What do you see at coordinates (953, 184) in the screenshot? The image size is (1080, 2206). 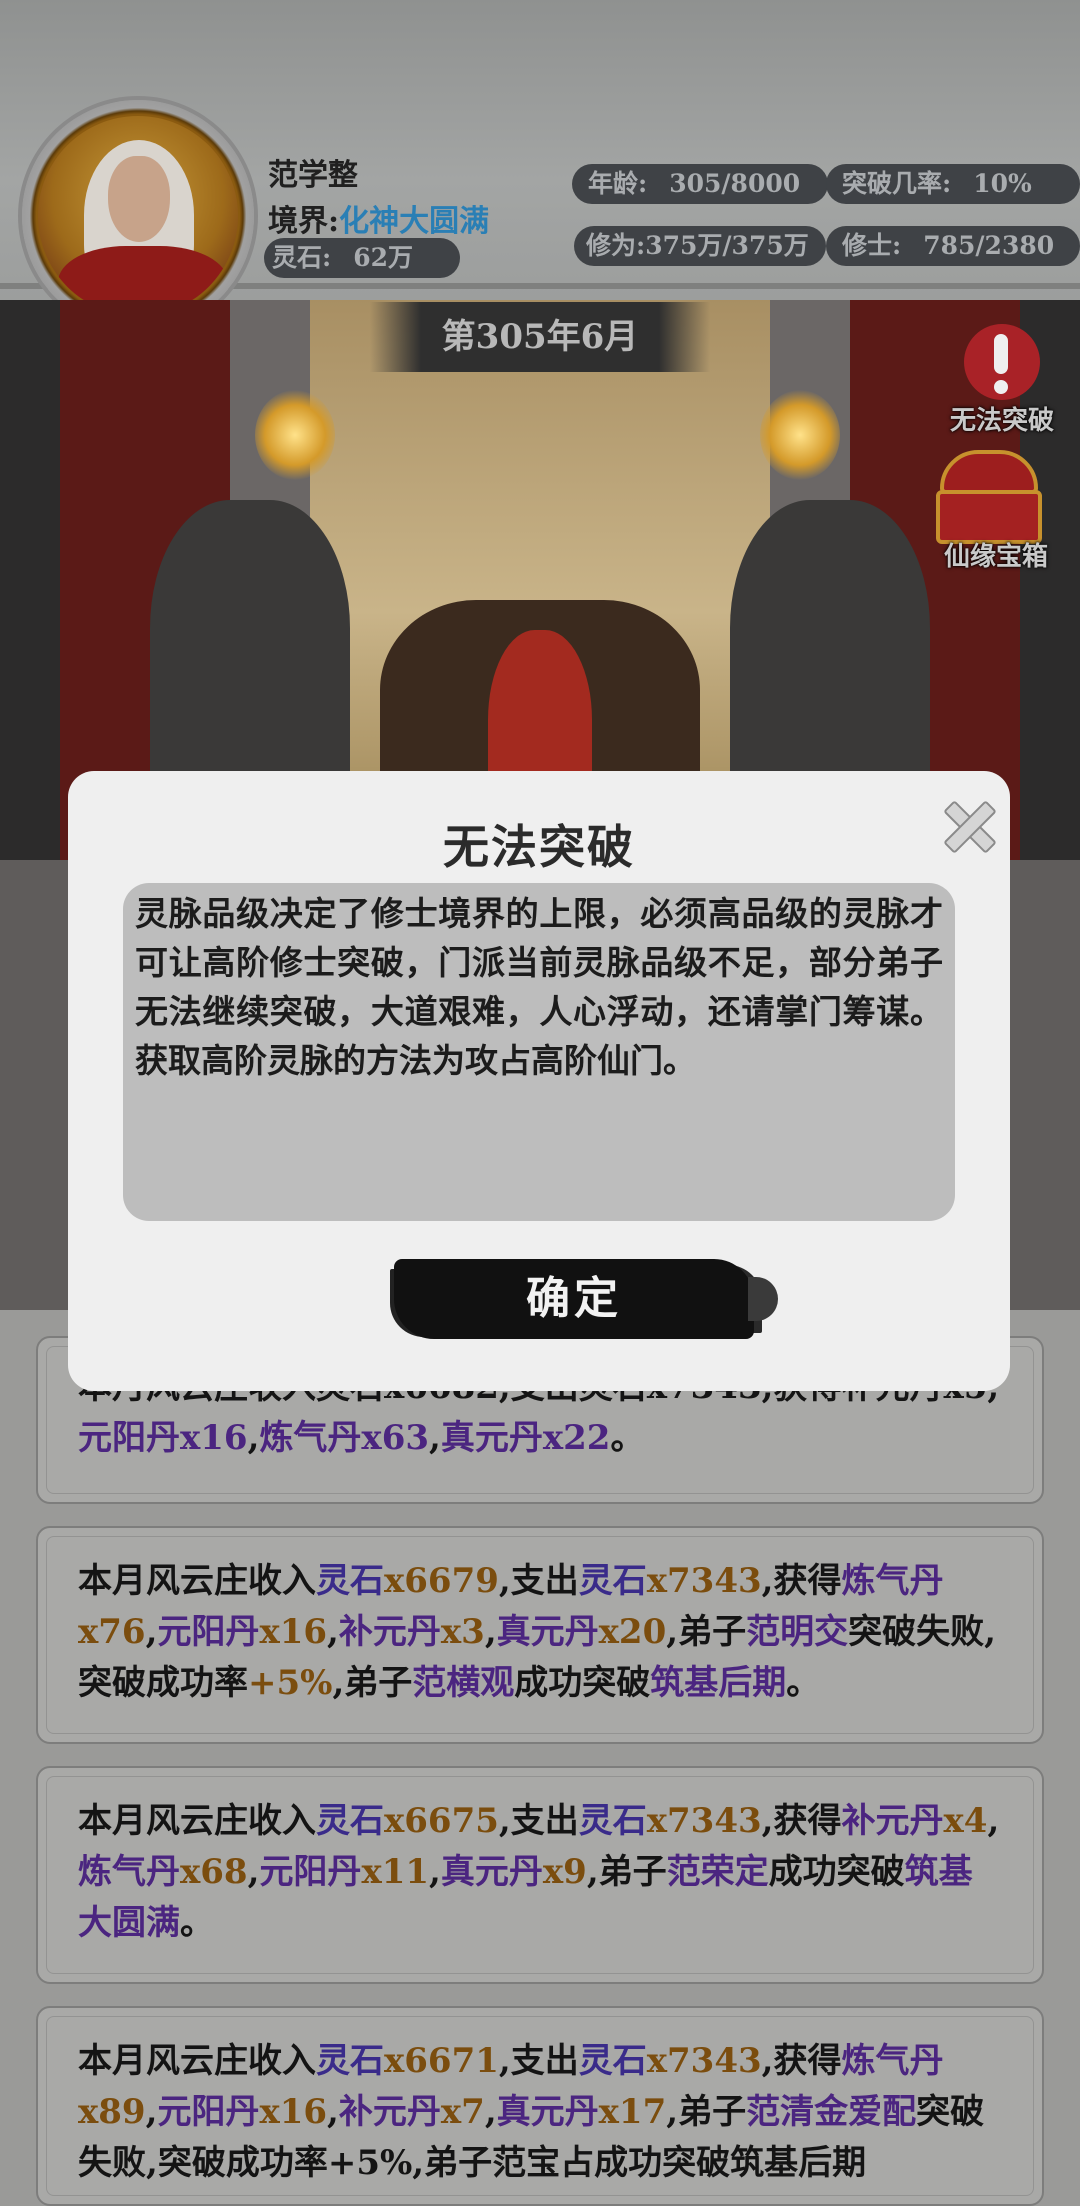 I see `breakthrough-rate-pill: 突破几率: 10%` at bounding box center [953, 184].